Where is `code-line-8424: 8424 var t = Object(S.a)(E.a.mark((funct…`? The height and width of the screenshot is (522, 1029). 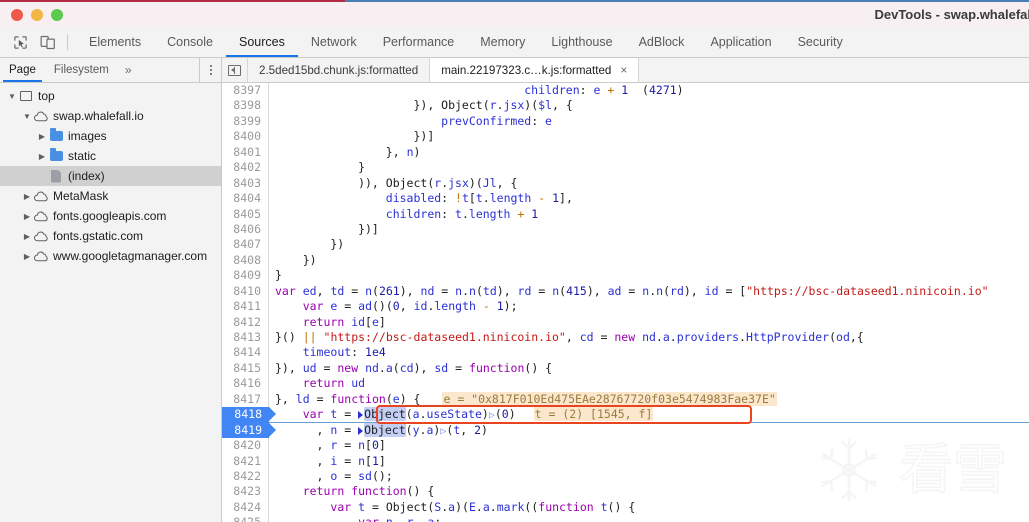
code-line-8424: 8424 var t = Object(S.a)(E.a.mark((funct… is located at coordinates (625, 507).